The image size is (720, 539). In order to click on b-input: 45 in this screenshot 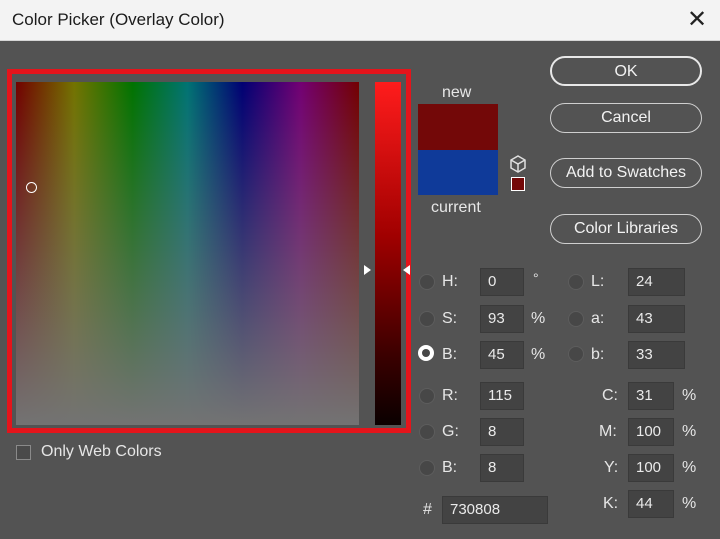, I will do `click(502, 355)`.